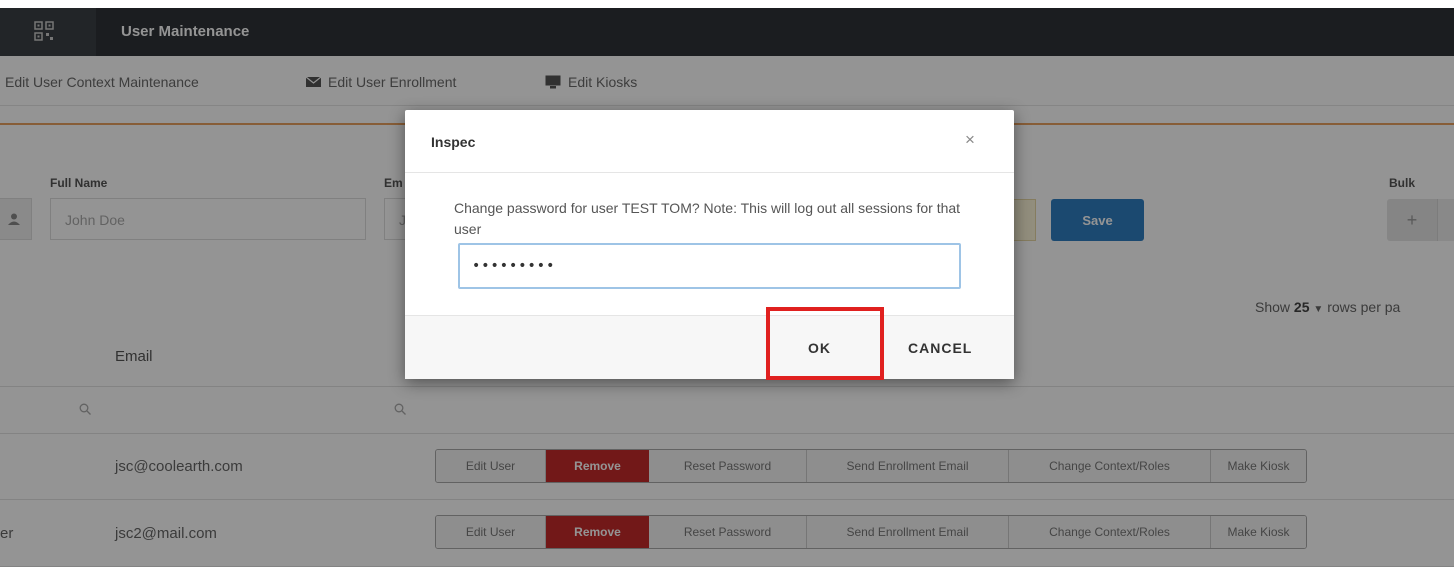 This screenshot has width=1454, height=567. I want to click on close-icon: ×, so click(970, 140).